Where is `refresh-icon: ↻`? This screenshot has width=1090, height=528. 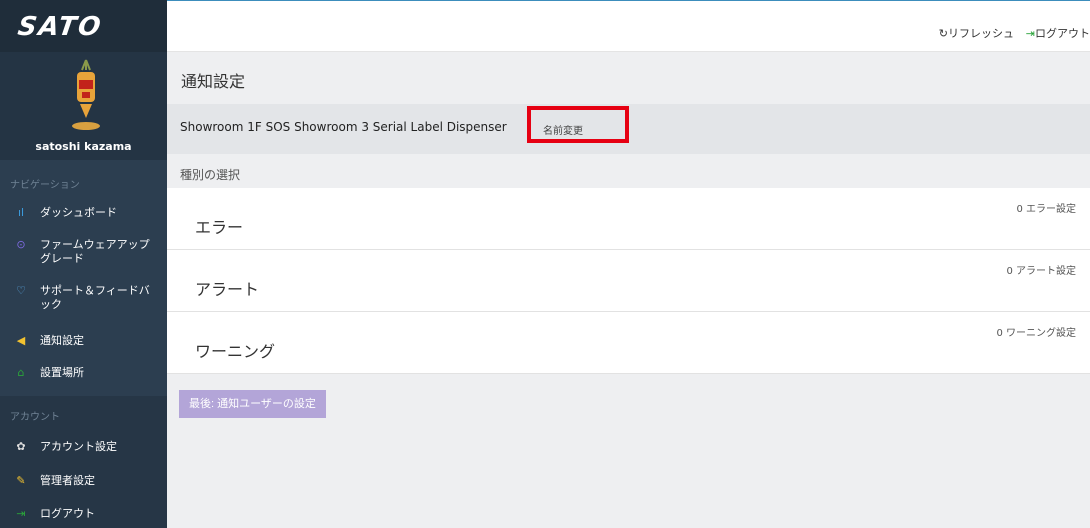
refresh-icon: ↻ is located at coordinates (943, 33).